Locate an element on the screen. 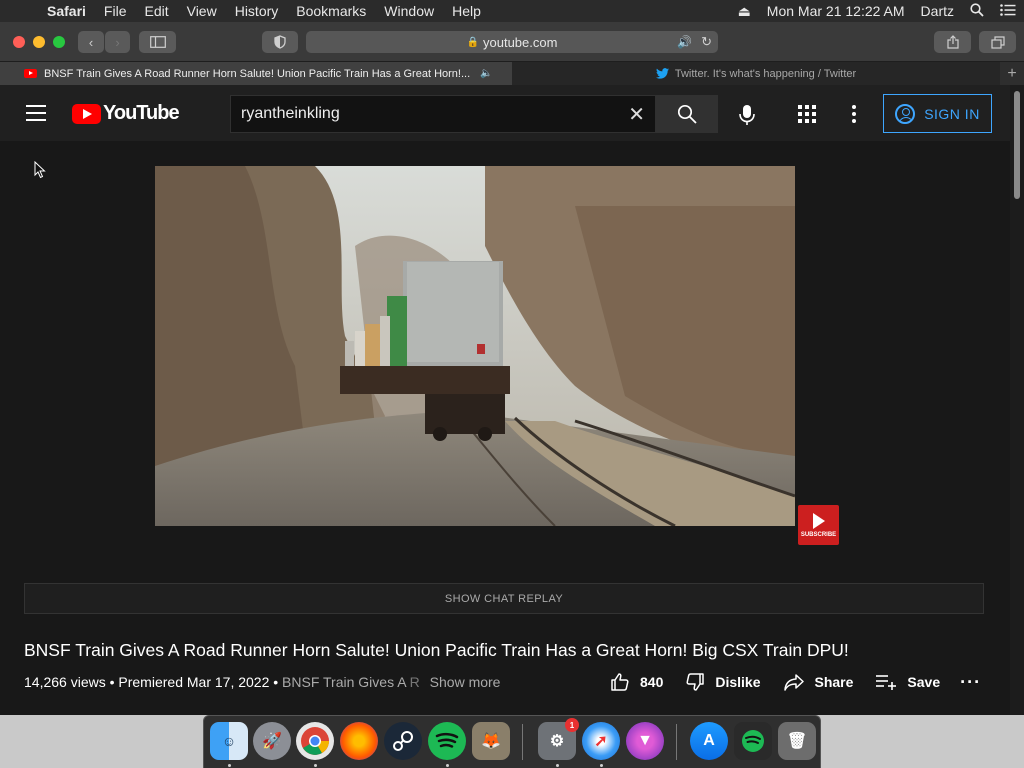 The height and width of the screenshot is (768, 1024). back-button: ‹ is located at coordinates (91, 42).